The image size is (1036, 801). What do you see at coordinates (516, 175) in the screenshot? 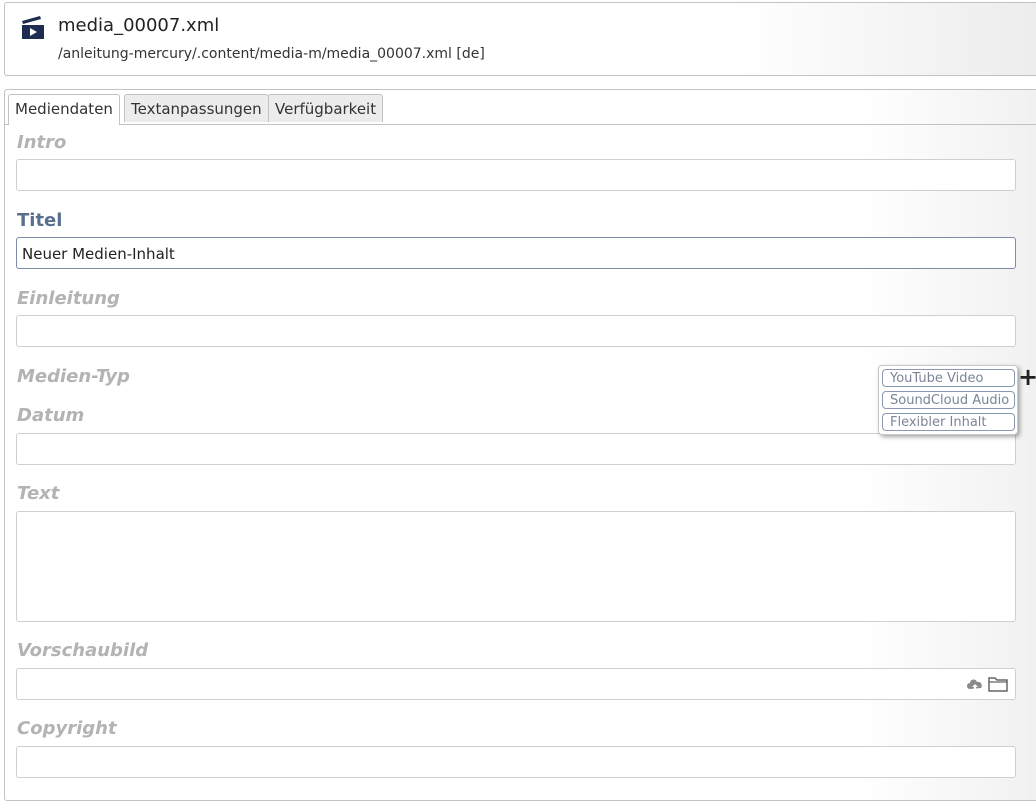
I see `intro-input` at bounding box center [516, 175].